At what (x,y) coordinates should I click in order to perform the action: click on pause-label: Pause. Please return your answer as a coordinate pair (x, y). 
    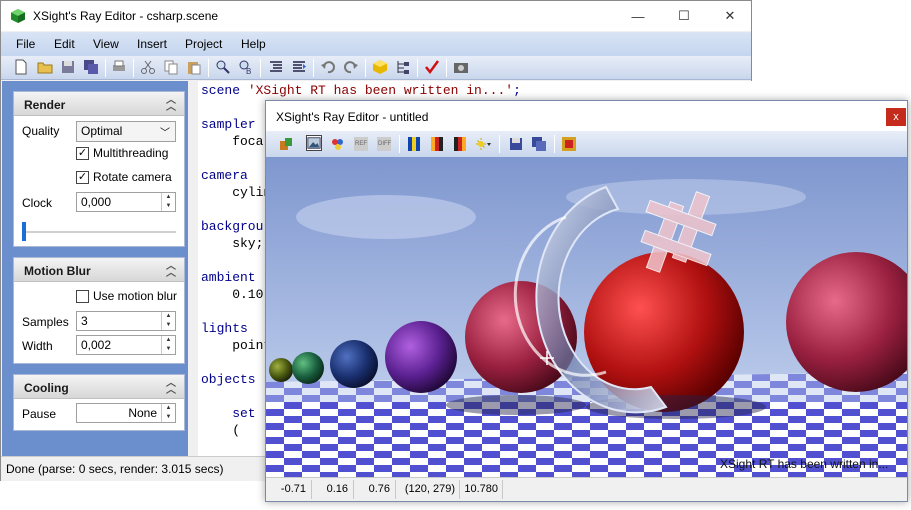
    Looking at the image, I should click on (39, 414).